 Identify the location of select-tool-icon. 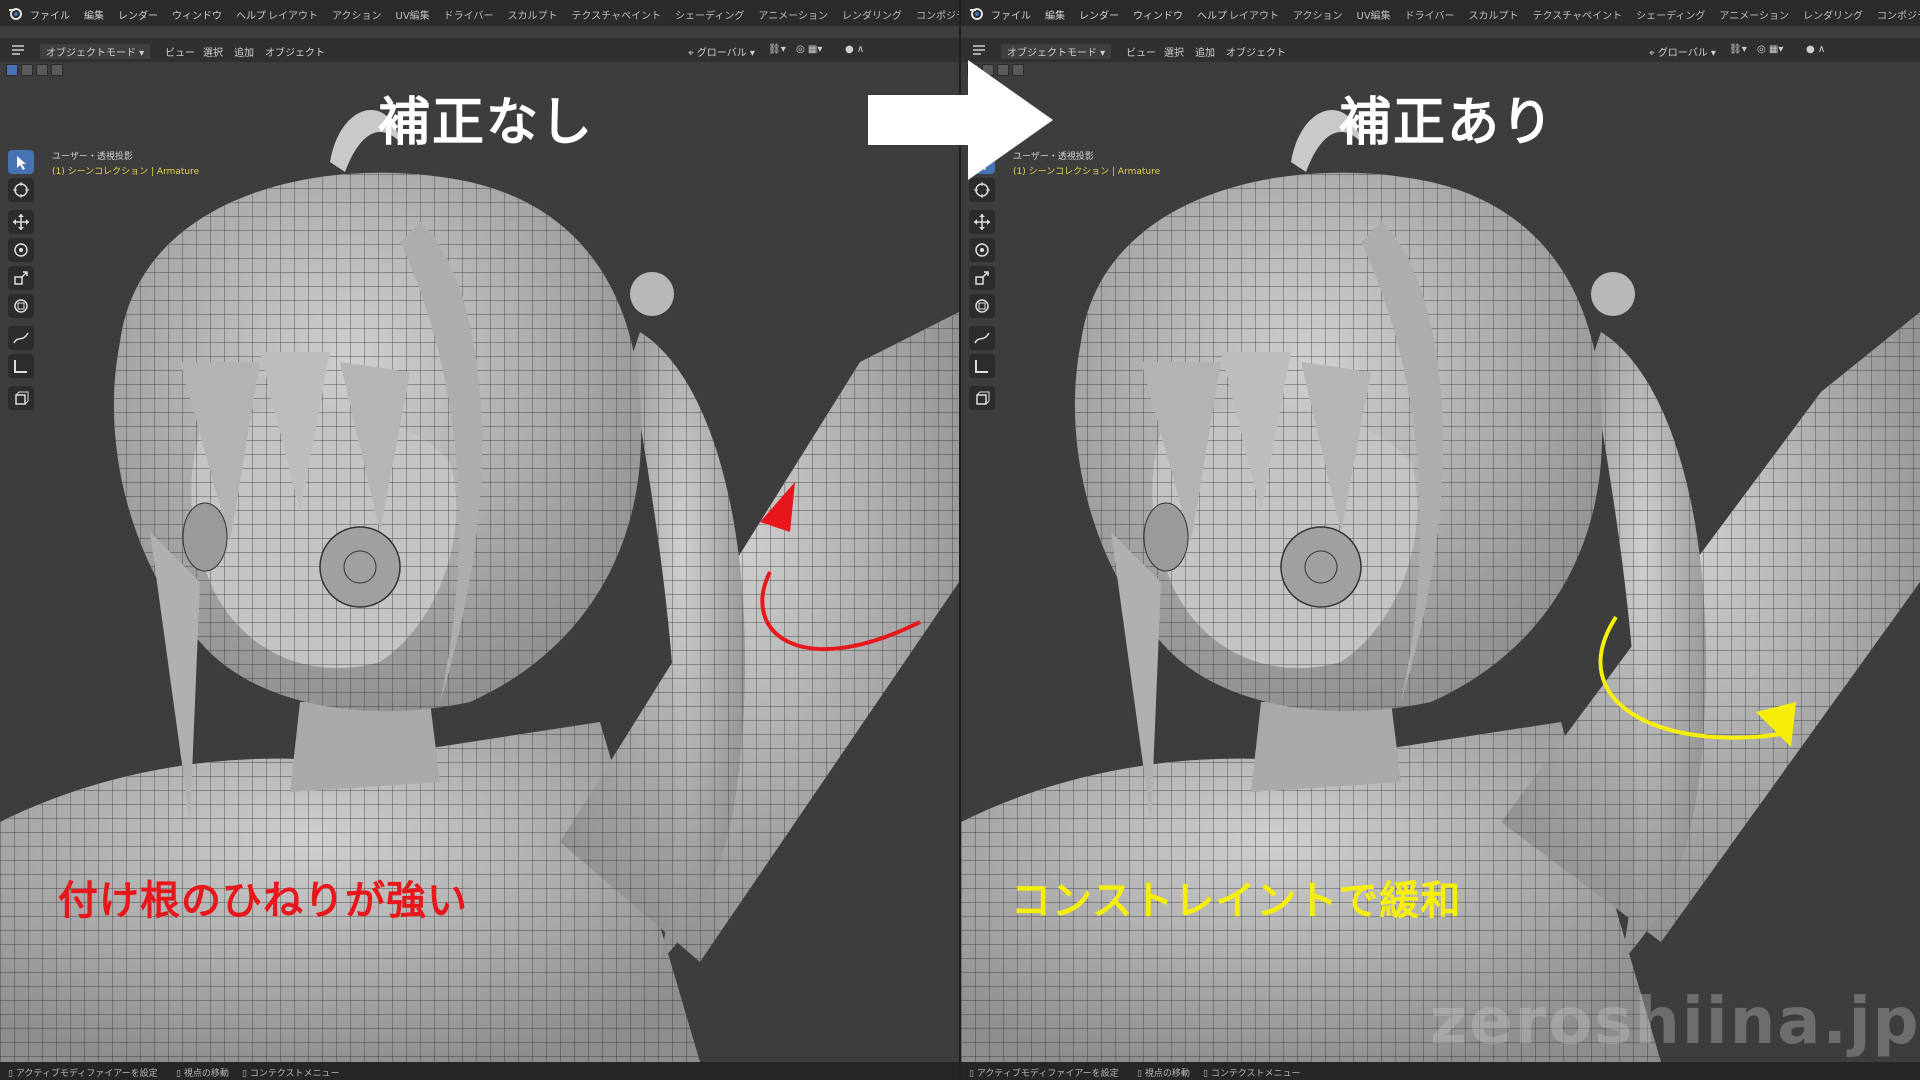
(21, 162).